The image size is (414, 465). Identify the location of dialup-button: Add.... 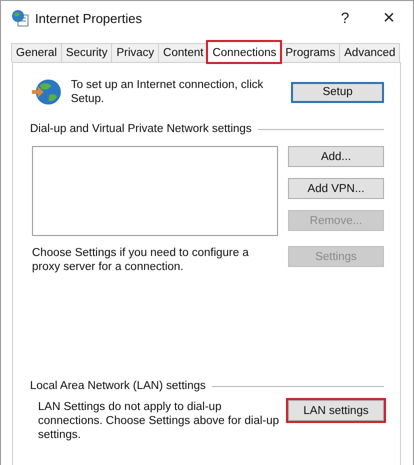
(336, 156).